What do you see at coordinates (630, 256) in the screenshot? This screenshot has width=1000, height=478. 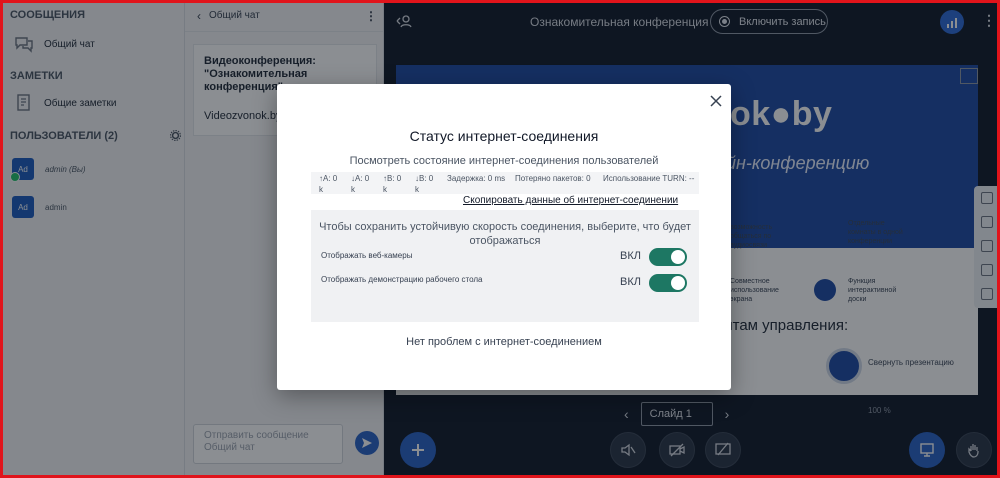 I see `option-value-webcams: ВКЛ` at bounding box center [630, 256].